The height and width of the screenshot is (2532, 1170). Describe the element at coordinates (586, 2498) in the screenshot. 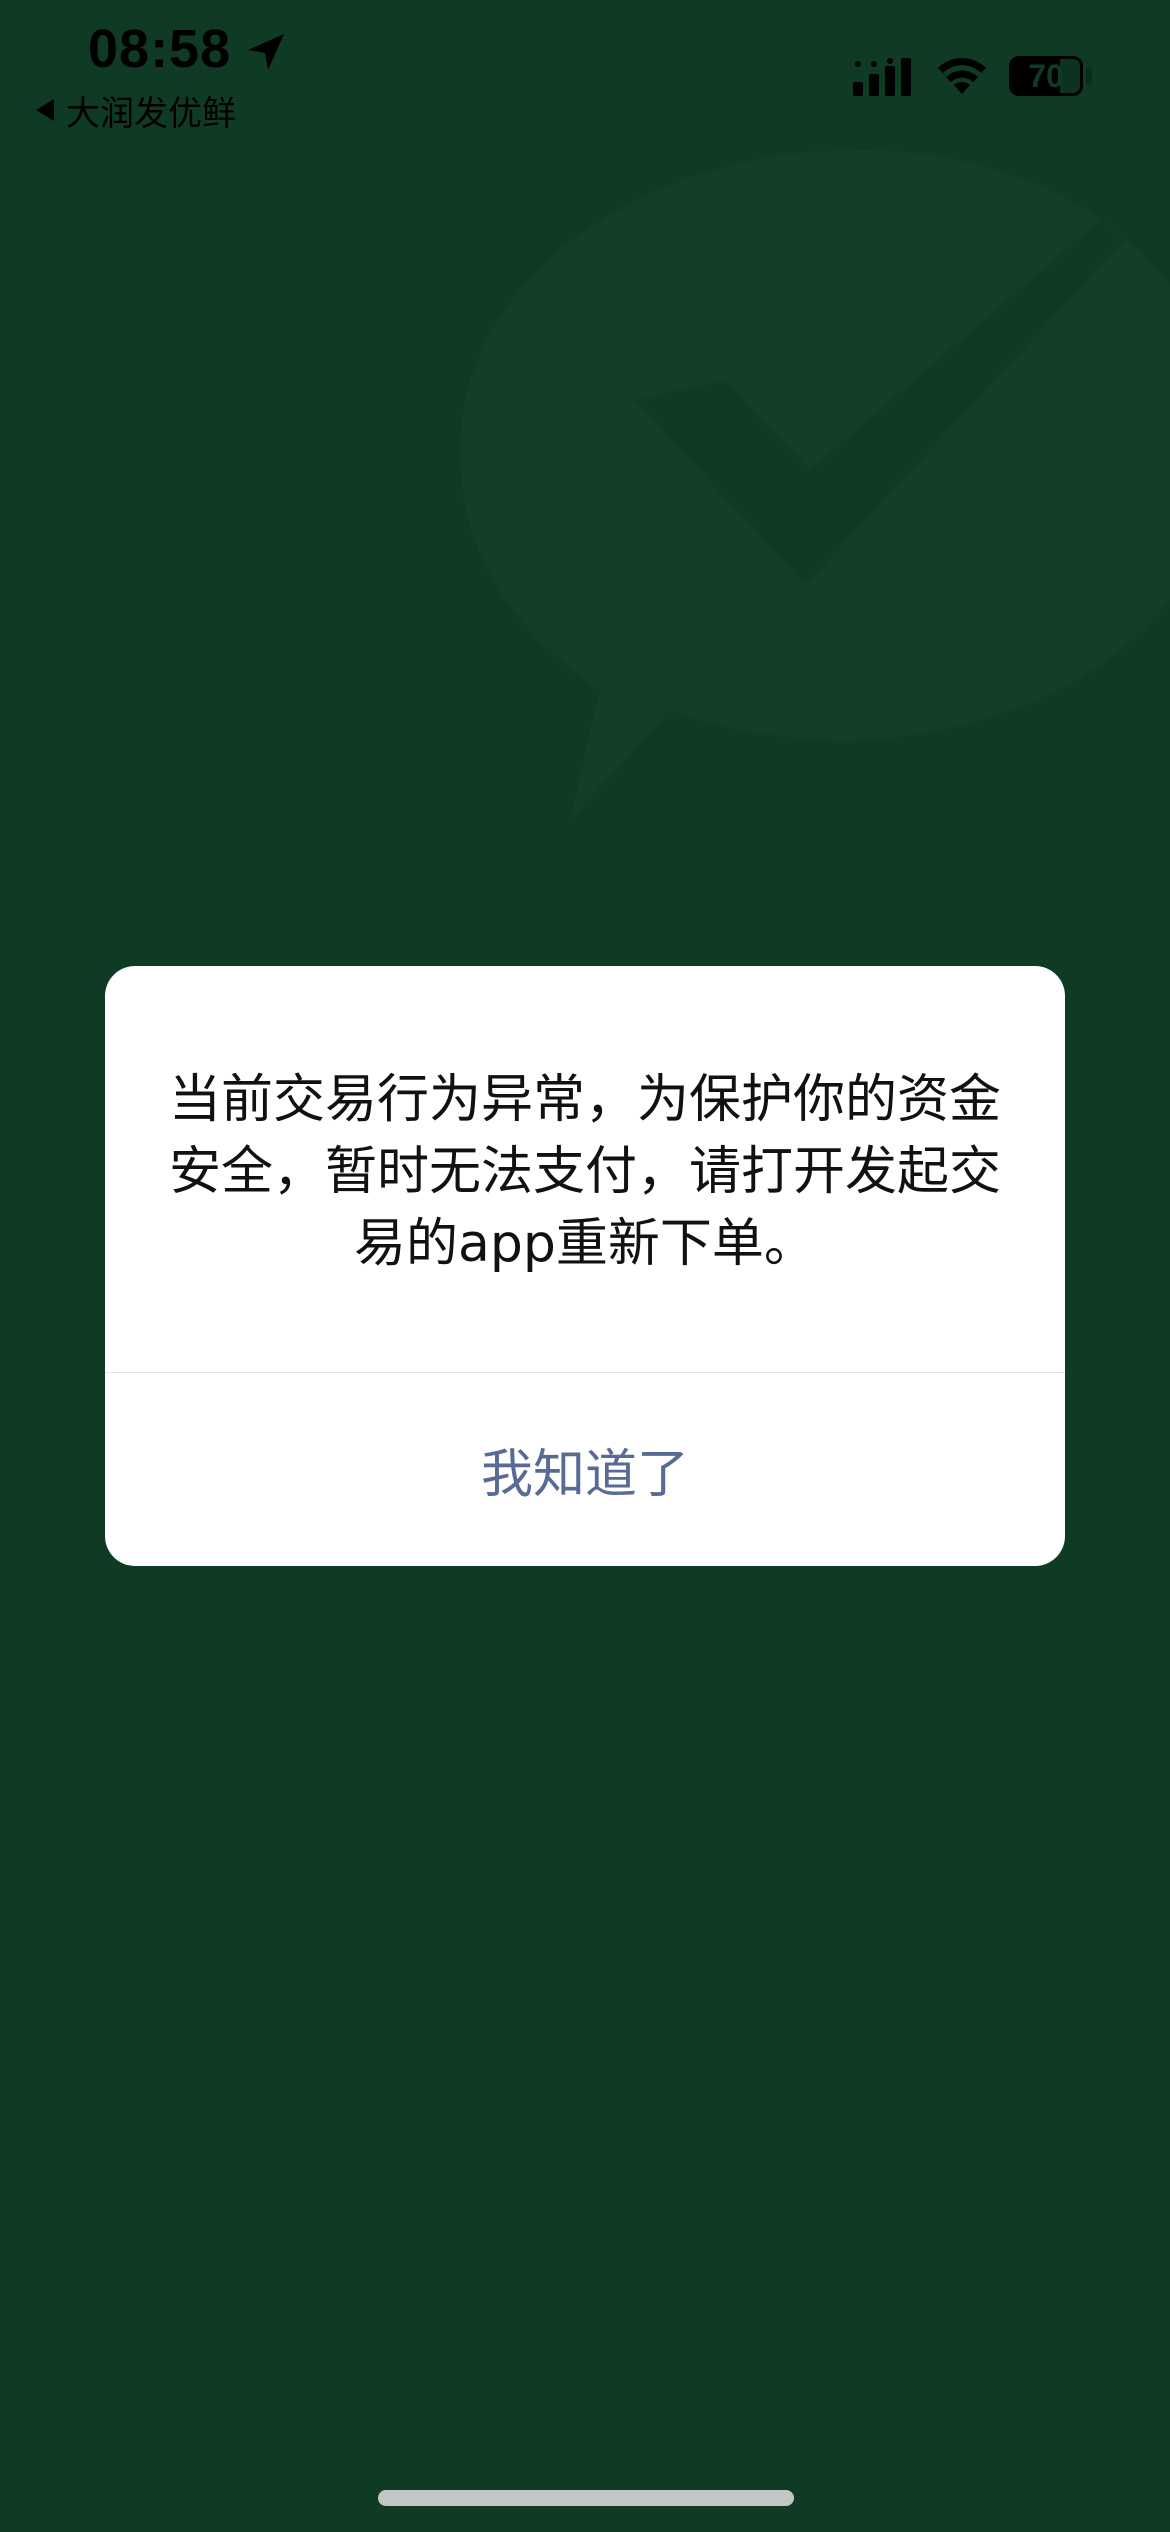

I see `home-indicator` at that location.